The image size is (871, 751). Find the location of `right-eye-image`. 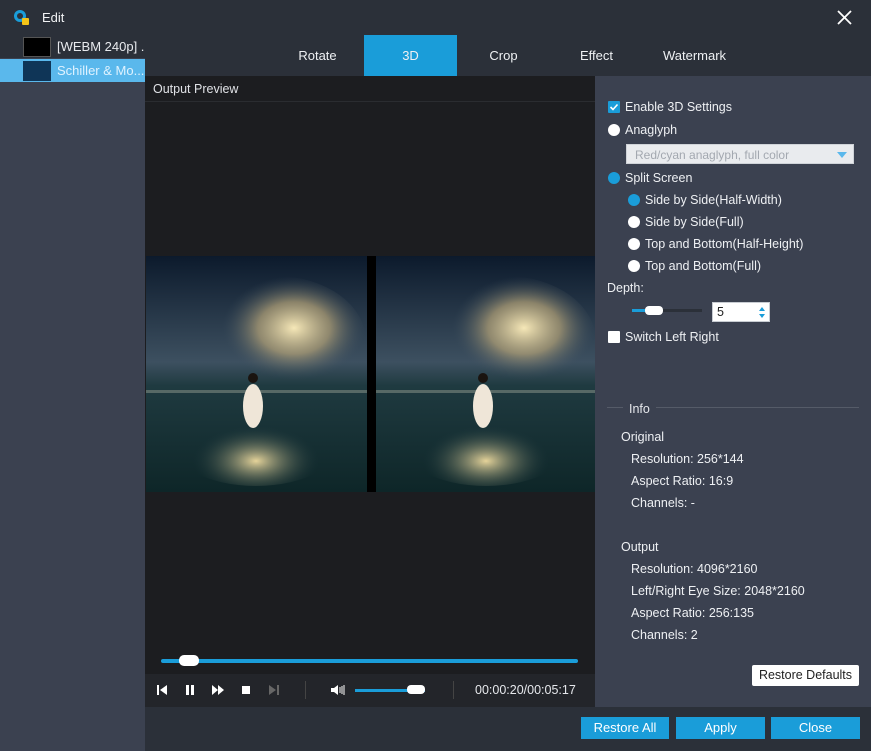

right-eye-image is located at coordinates (486, 374).